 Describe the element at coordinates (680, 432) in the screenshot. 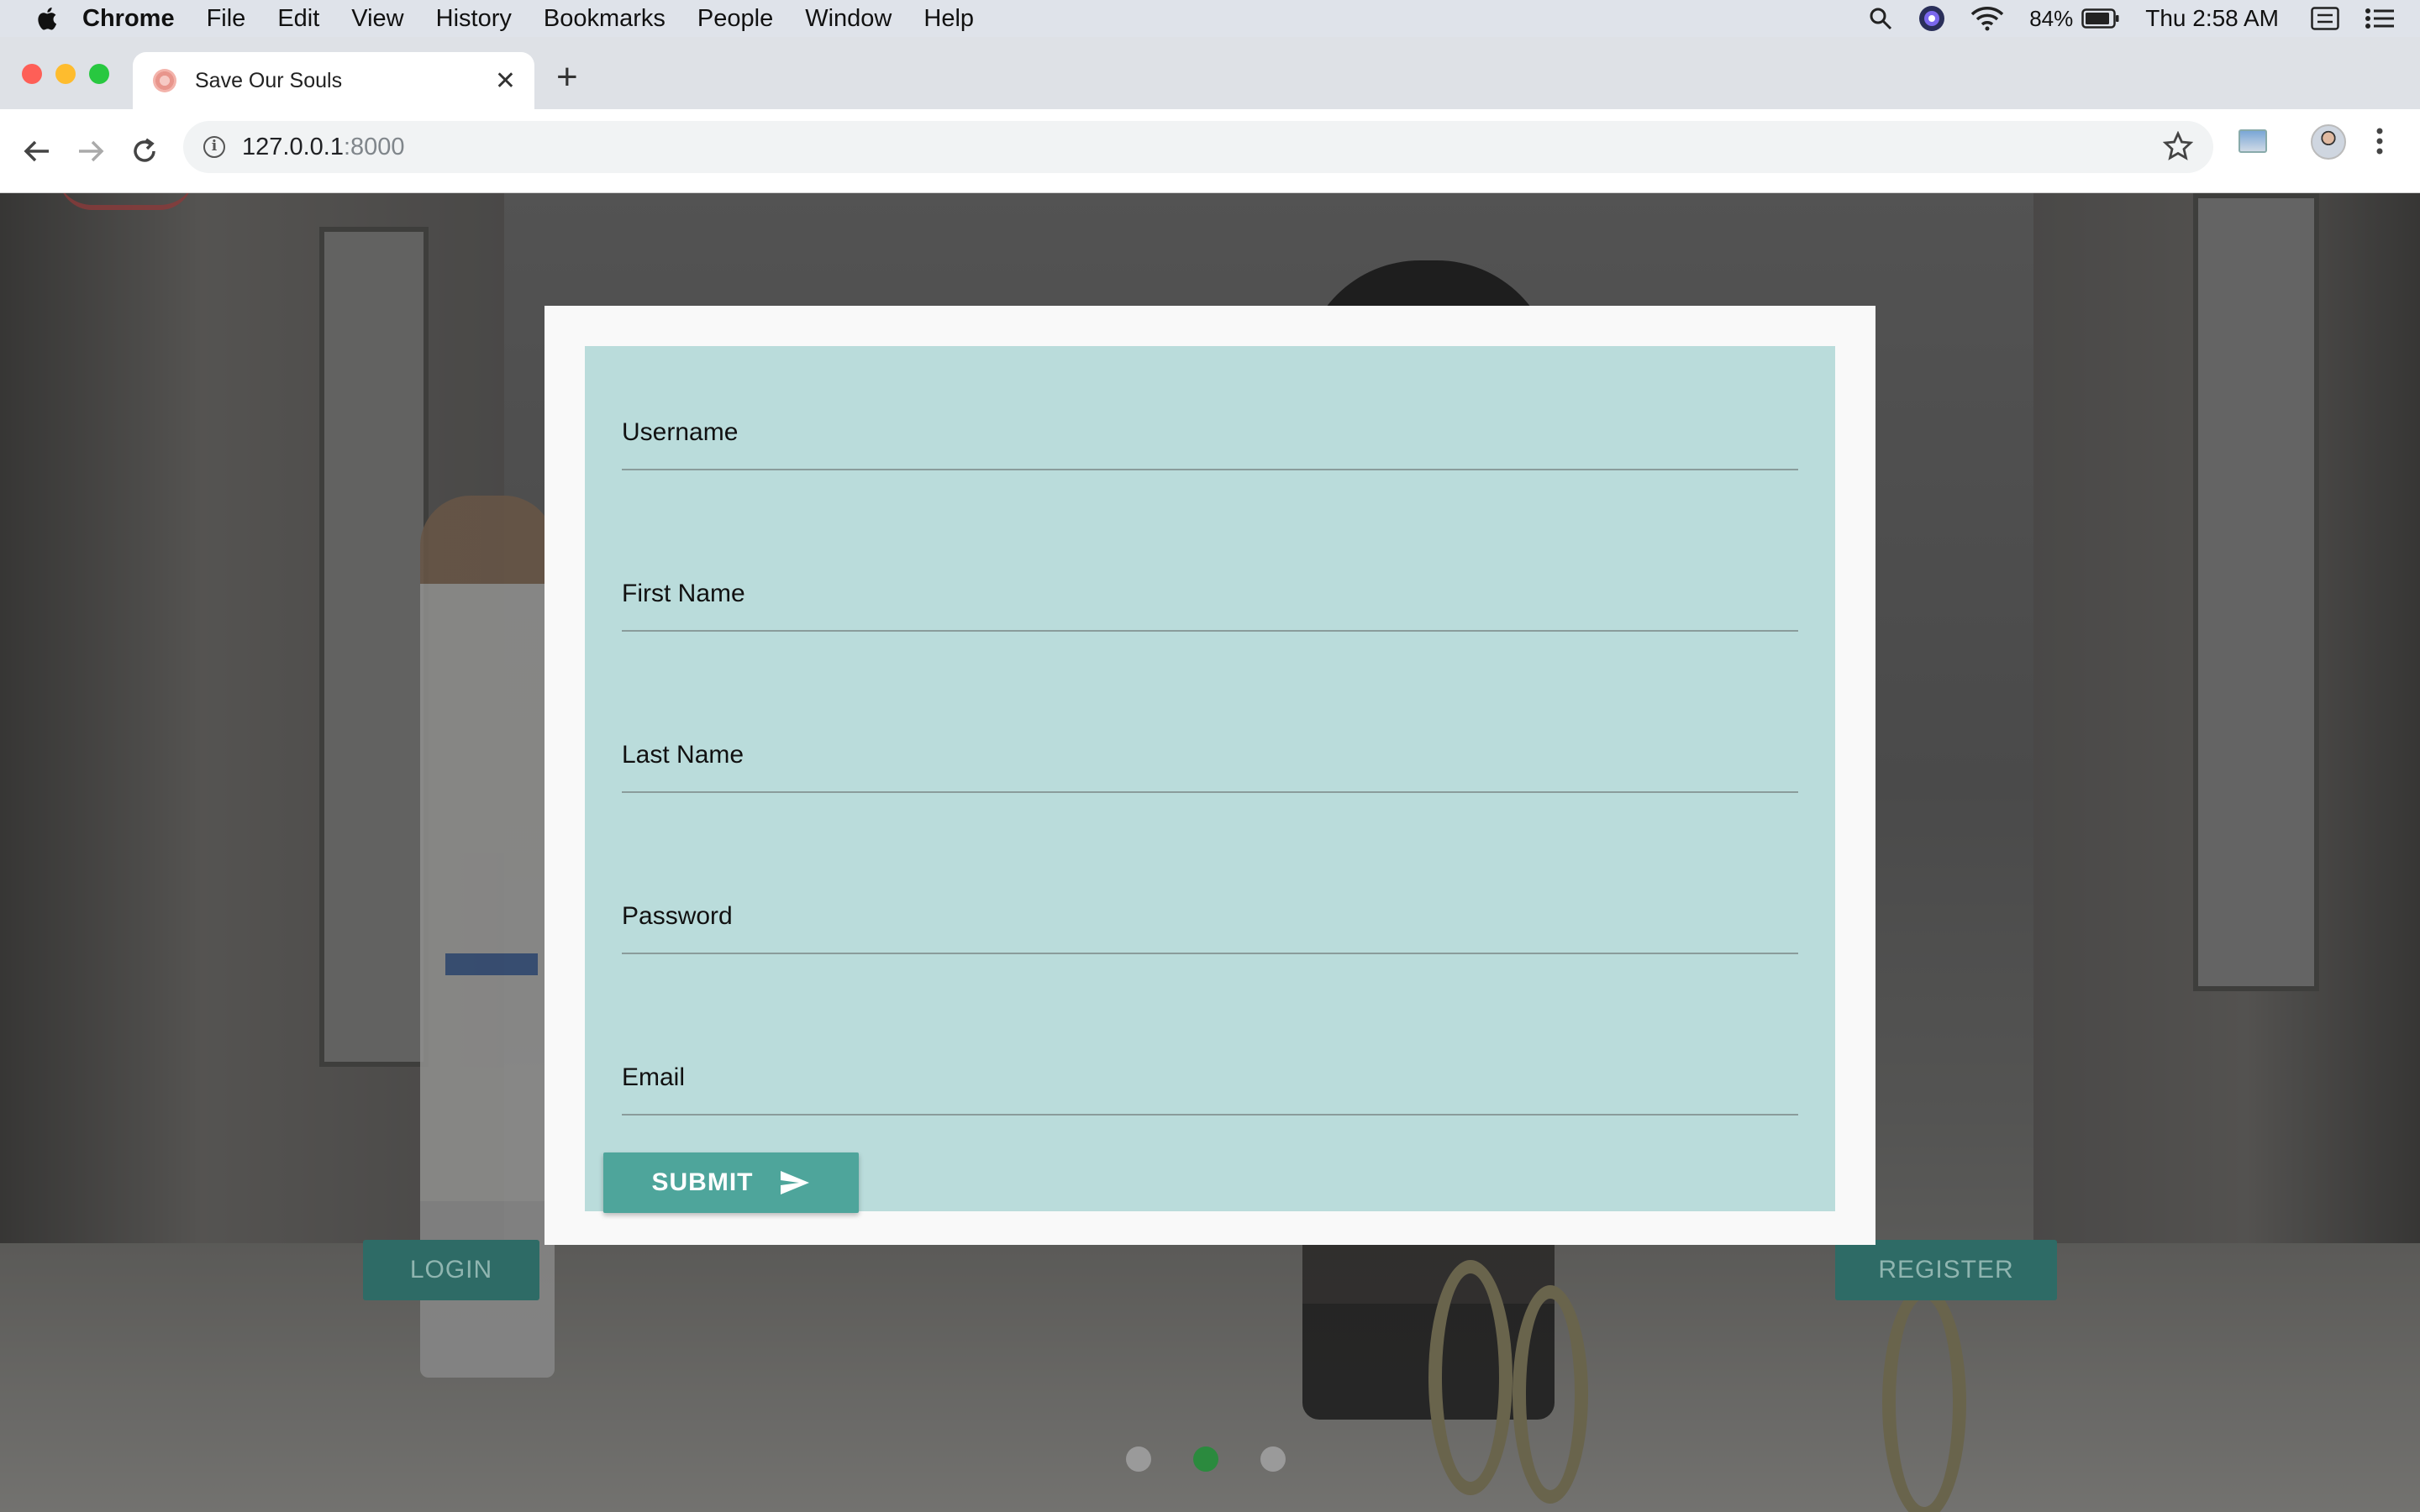

I see `username-label: Username` at that location.